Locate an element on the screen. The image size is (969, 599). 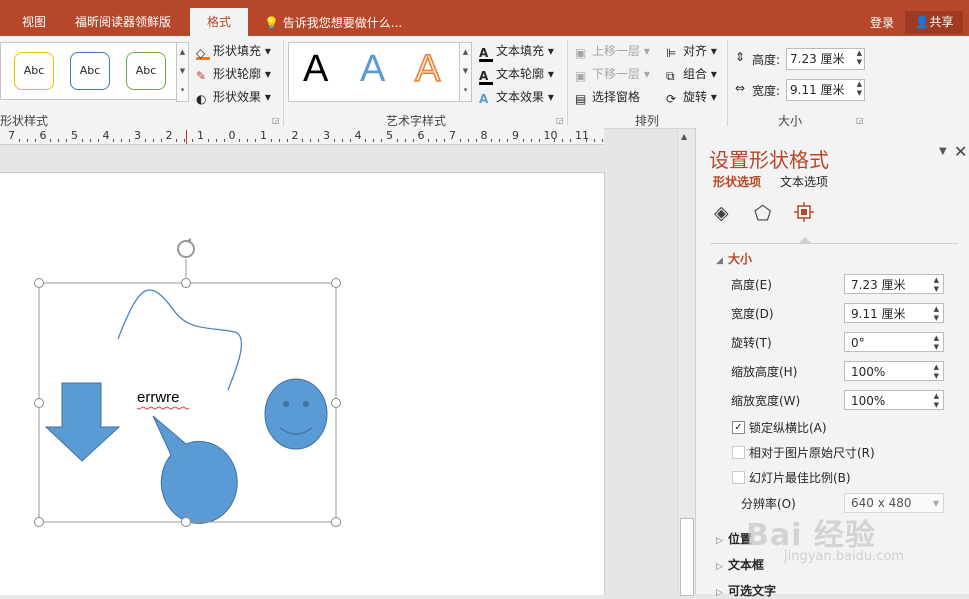
freeform-curve is located at coordinates (180, 340).